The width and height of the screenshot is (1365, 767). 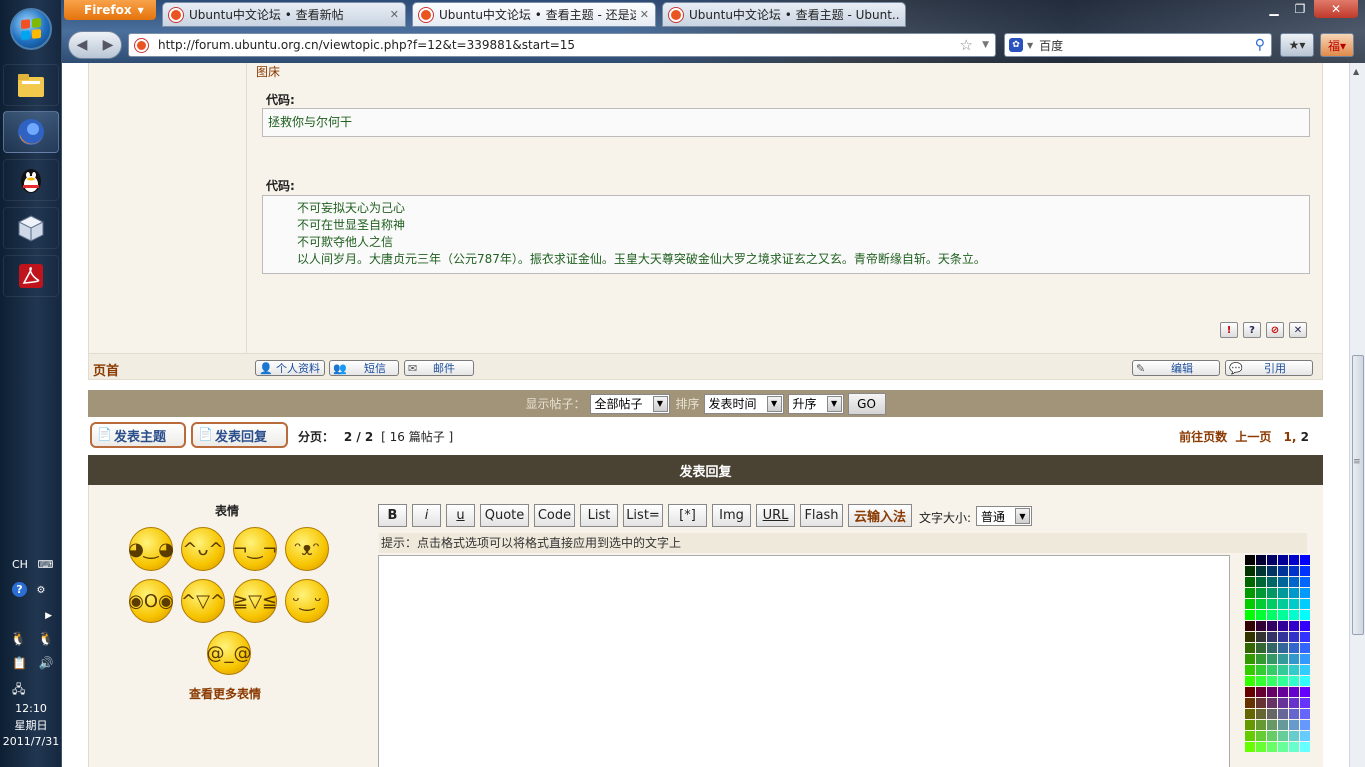 What do you see at coordinates (1288, 437) in the screenshot?
I see `page-1-link: 1` at bounding box center [1288, 437].